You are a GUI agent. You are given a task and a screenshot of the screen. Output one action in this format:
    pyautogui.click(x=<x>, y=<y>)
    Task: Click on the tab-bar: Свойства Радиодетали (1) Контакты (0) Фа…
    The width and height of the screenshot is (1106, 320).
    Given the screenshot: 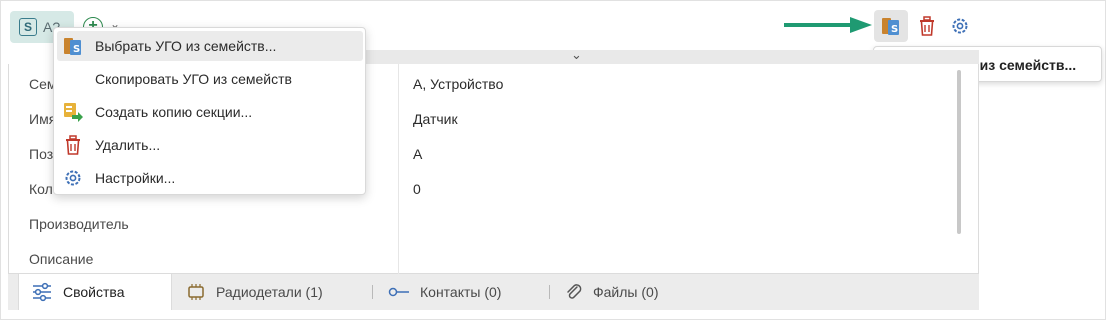 What is the action you would take?
    pyautogui.click(x=493, y=292)
    